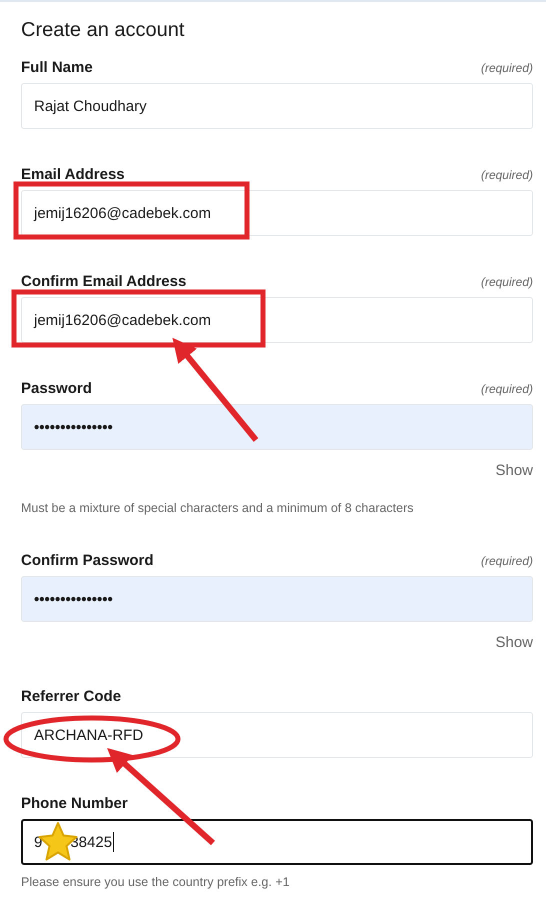 Image resolution: width=546 pixels, height=897 pixels. Describe the element at coordinates (74, 803) in the screenshot. I see `field-label: Phone Number` at that location.